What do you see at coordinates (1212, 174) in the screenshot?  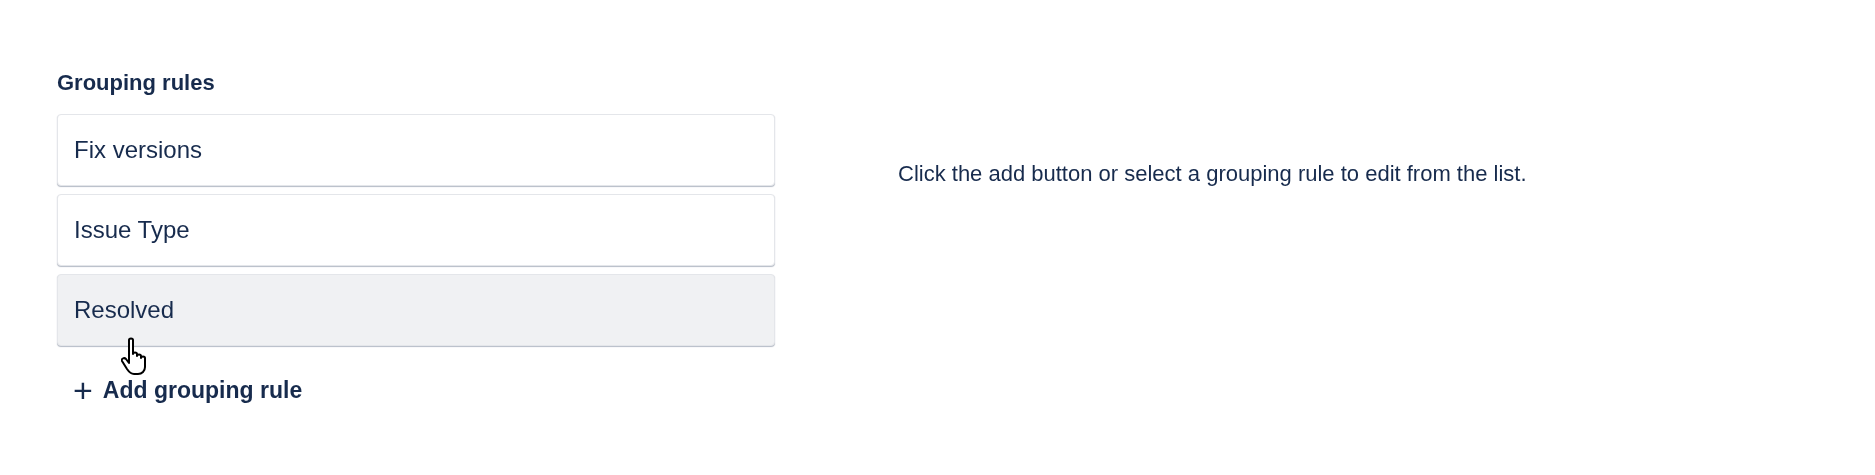 I see `empty-state-message: Click the add button or select a grouping rule to edit from the list.` at bounding box center [1212, 174].